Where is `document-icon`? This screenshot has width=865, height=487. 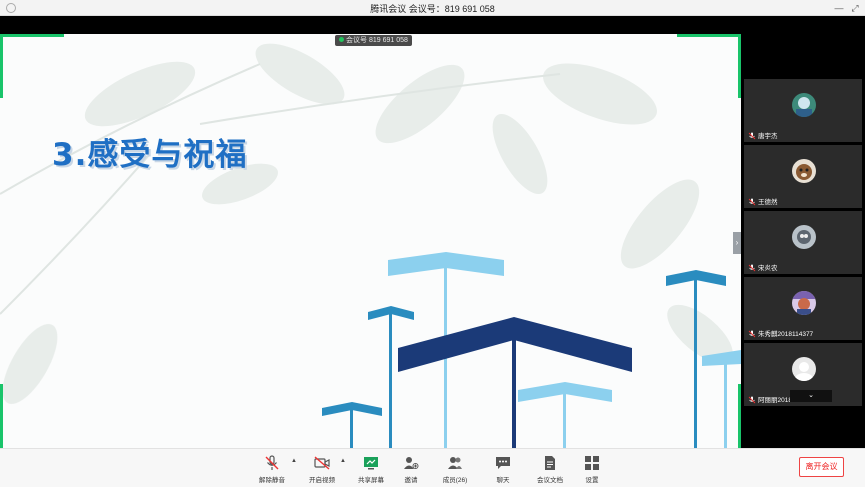
document-icon is located at coordinates (550, 463).